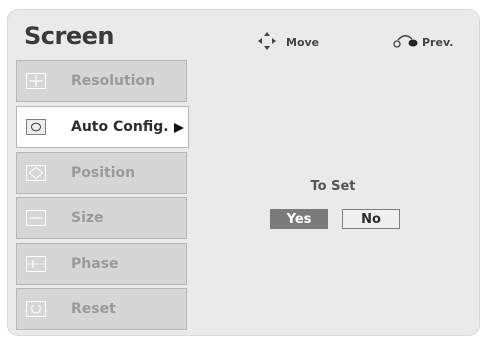  Describe the element at coordinates (405, 41) in the screenshot. I see `return-icon` at that location.